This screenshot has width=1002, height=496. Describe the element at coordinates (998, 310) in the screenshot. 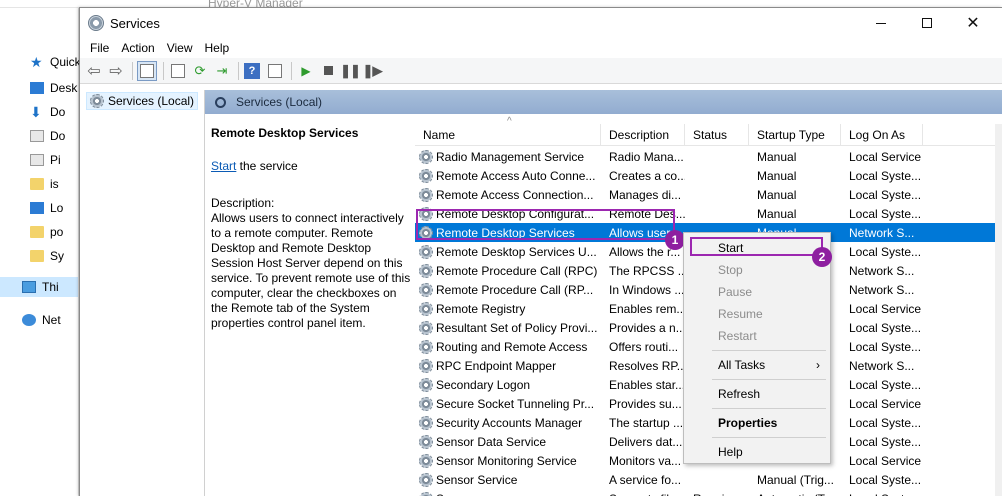

I see `vertical-scrollbar` at that location.